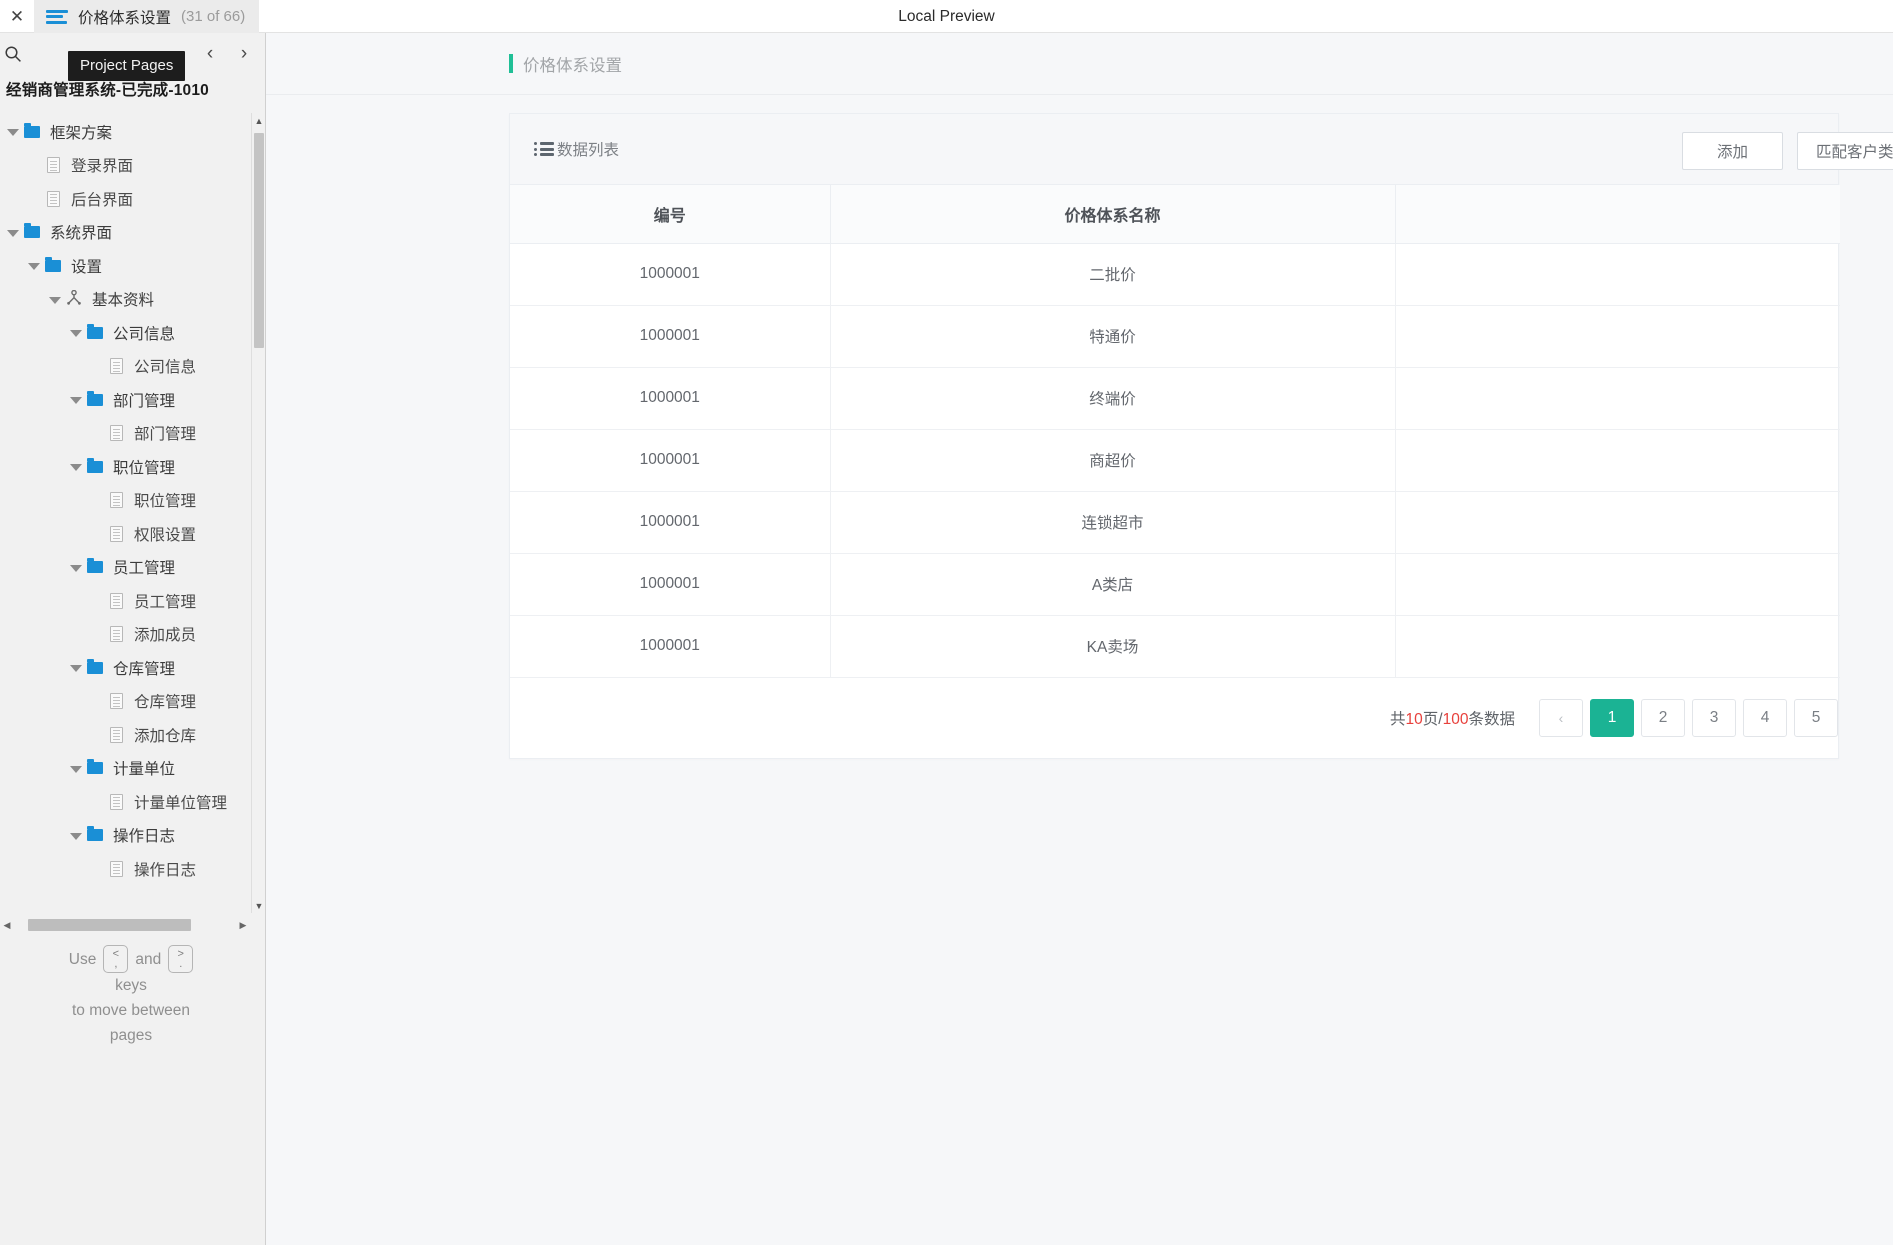  What do you see at coordinates (259, 240) in the screenshot?
I see `scrollbar-thumb` at bounding box center [259, 240].